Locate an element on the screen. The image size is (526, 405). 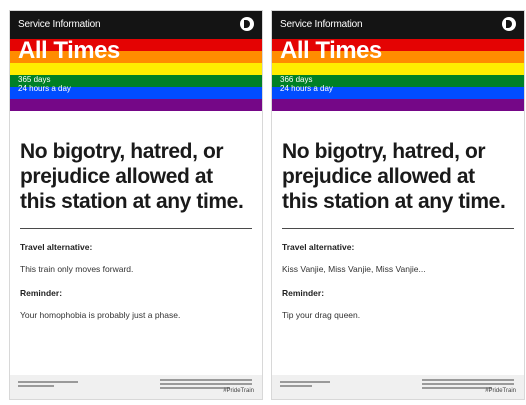
days-text: 366 days is located at coordinates (296, 79).